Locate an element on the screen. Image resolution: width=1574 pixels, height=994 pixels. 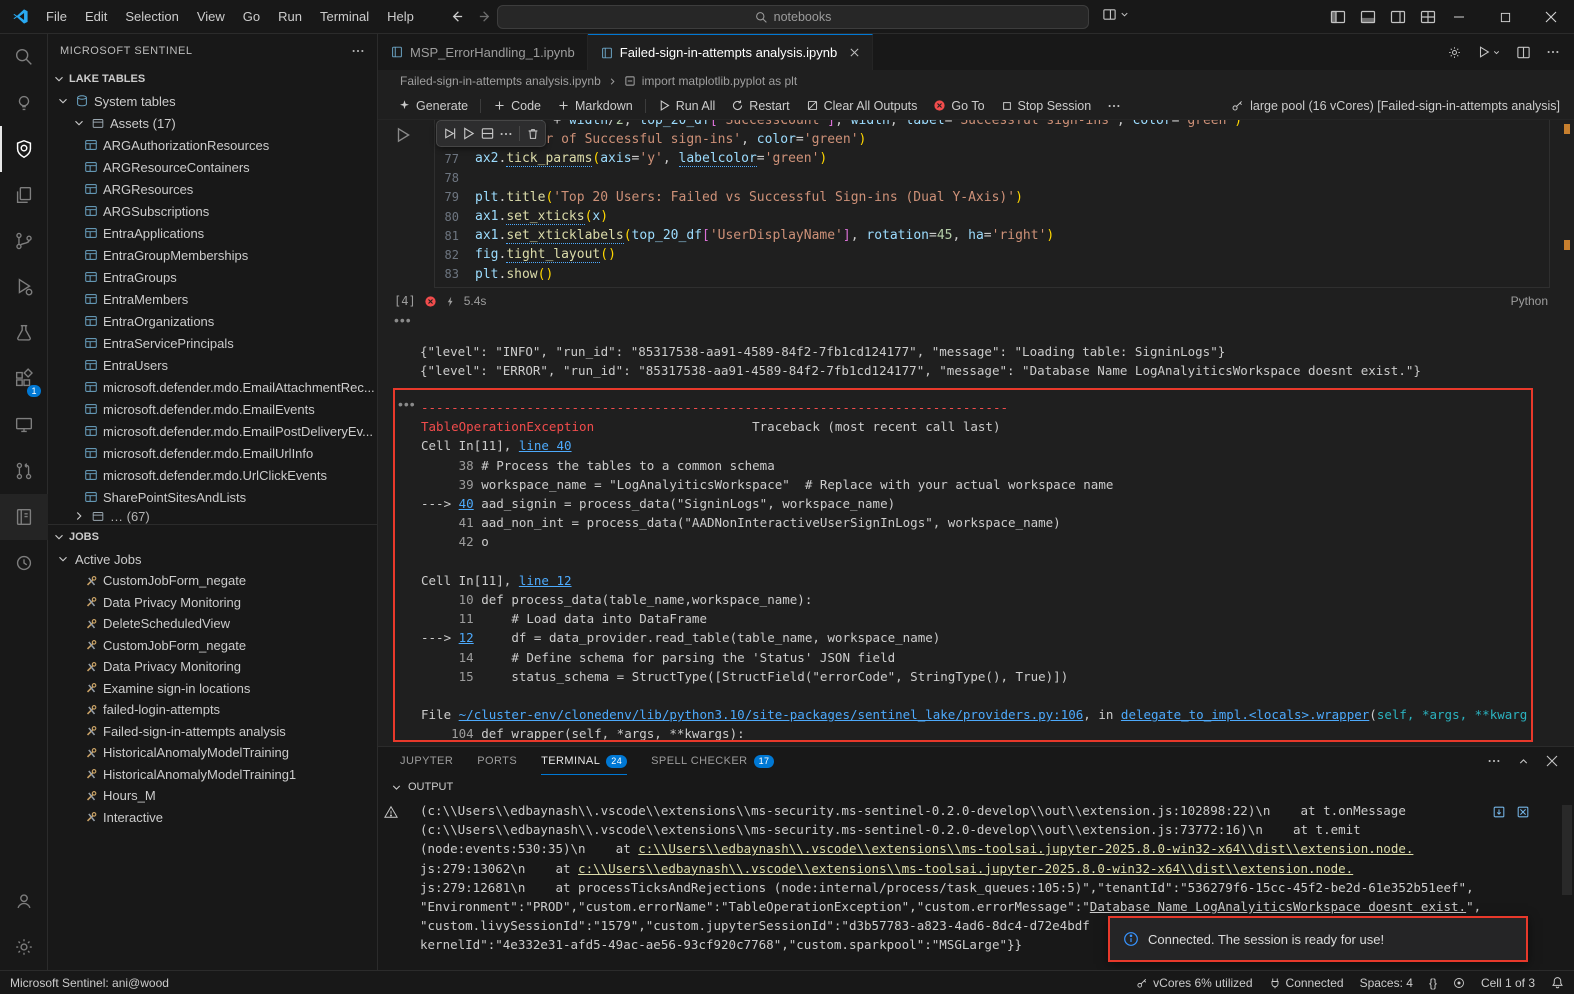
table-row: ARGAuthorizationResources is located at coordinates (212, 145).